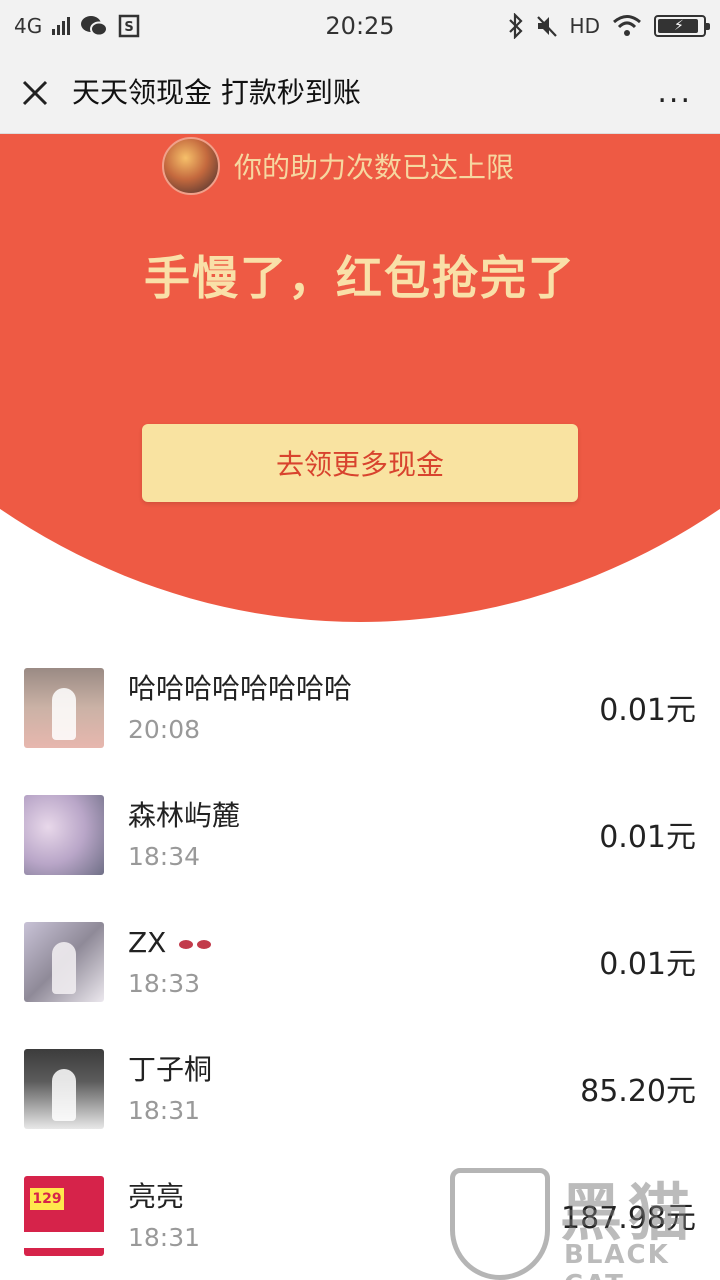 The width and height of the screenshot is (720, 1280). What do you see at coordinates (240, 688) in the screenshot?
I see `user-name: 哈哈哈哈哈哈哈哈` at bounding box center [240, 688].